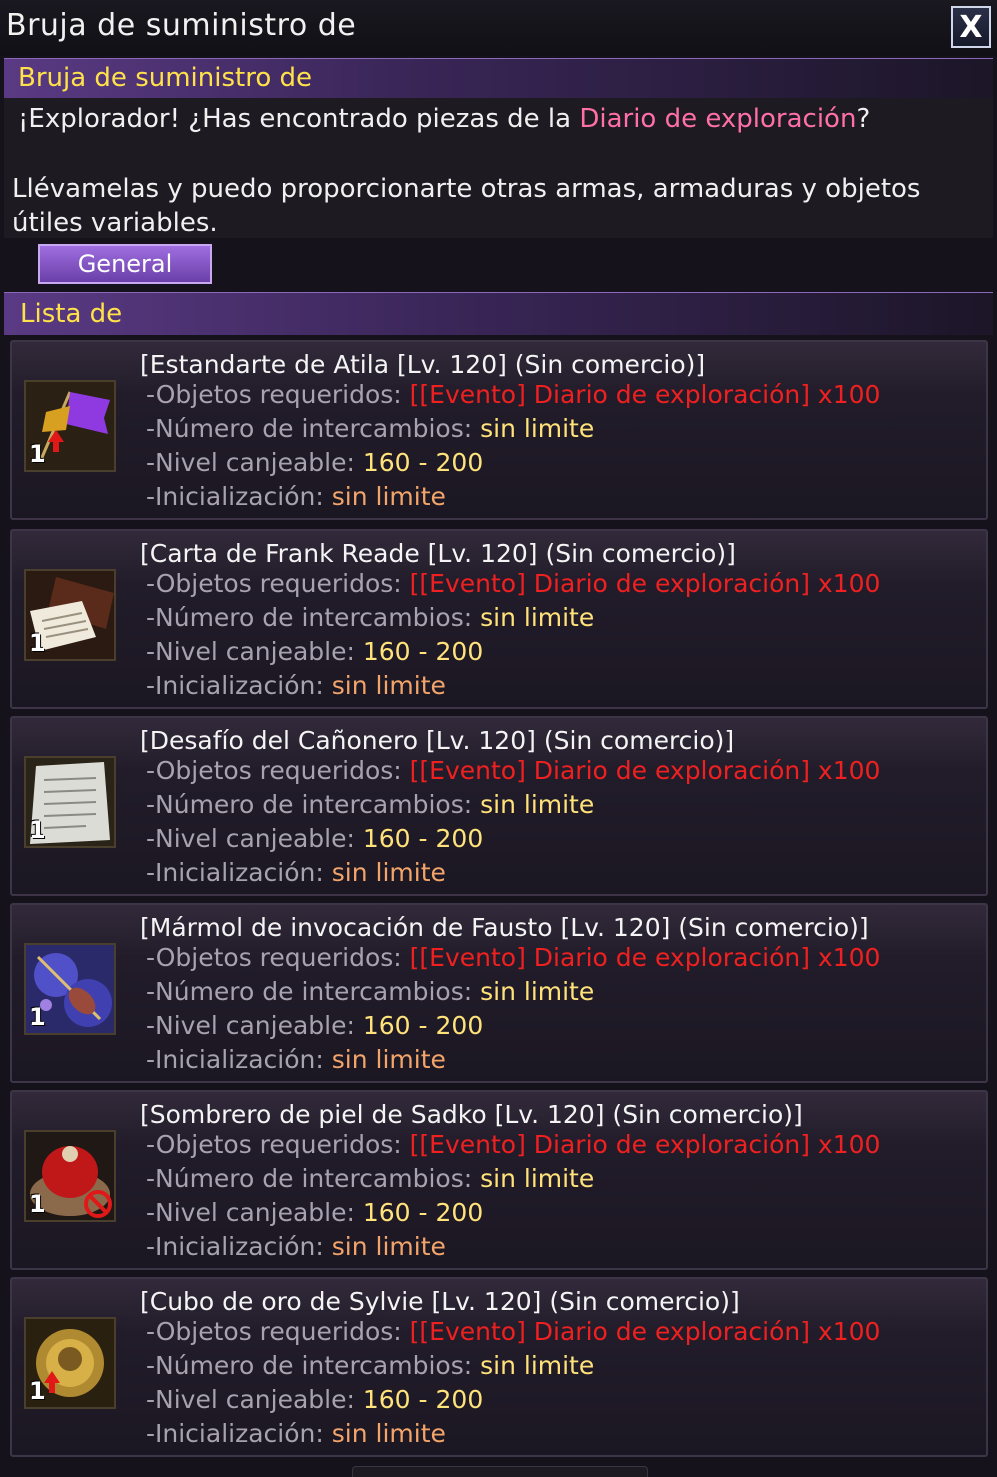 The image size is (997, 1477). What do you see at coordinates (498, 78) in the screenshot?
I see `npc-name-header: Bruja de suministro de` at bounding box center [498, 78].